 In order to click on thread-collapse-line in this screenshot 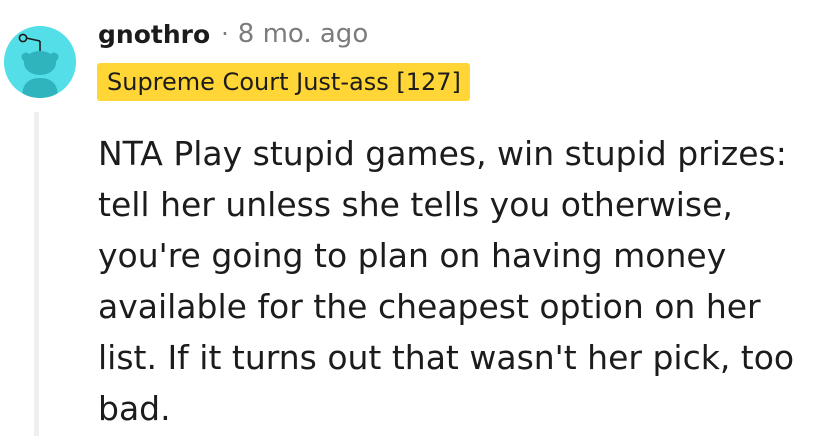, I will do `click(36, 274)`.